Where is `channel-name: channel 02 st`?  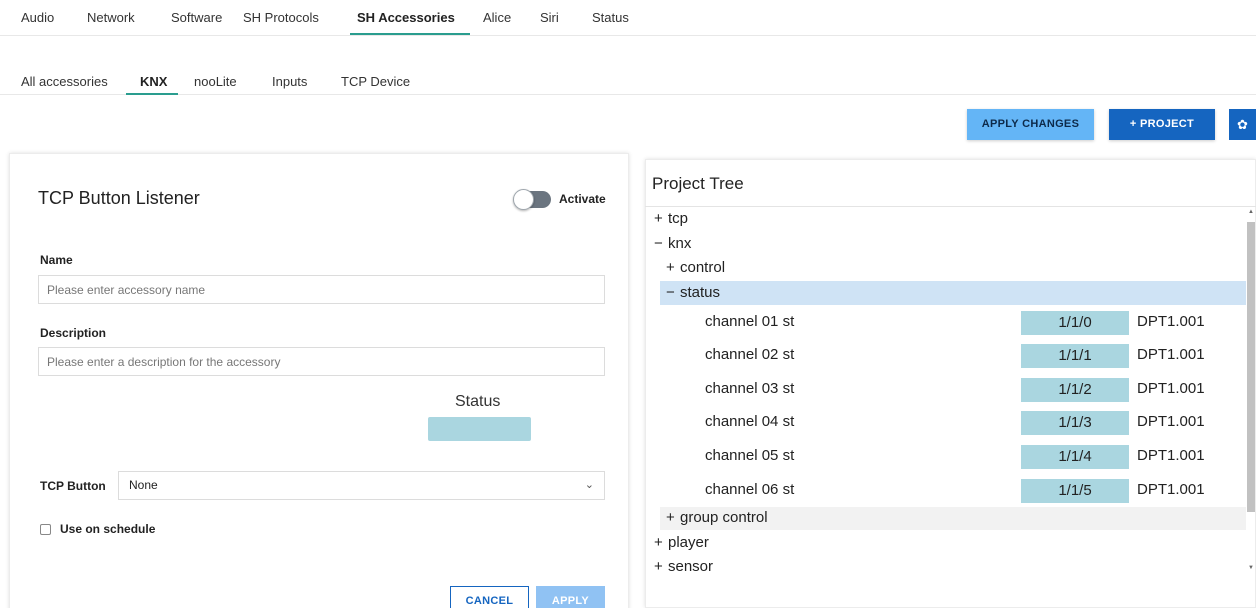 channel-name: channel 02 st is located at coordinates (750, 354).